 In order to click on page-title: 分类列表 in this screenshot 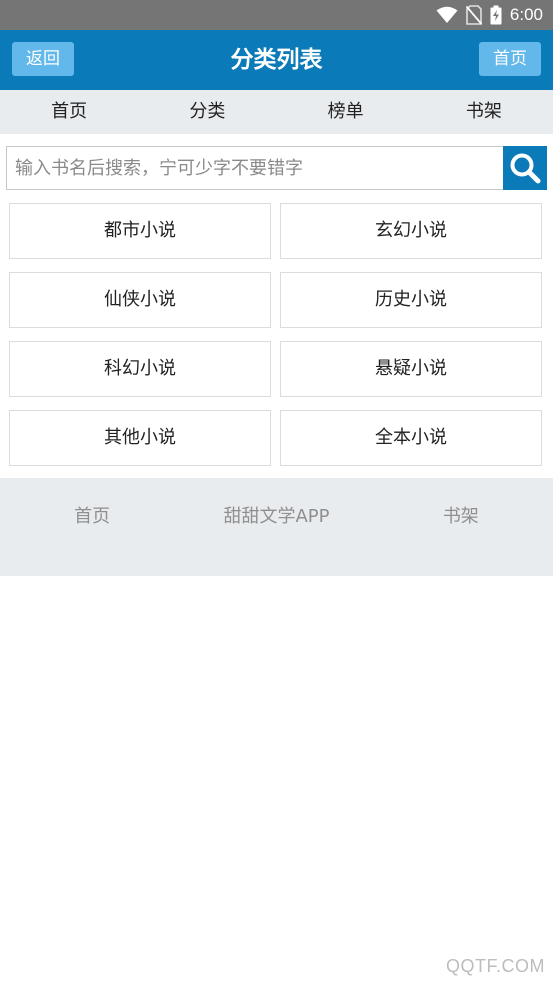, I will do `click(276, 60)`.